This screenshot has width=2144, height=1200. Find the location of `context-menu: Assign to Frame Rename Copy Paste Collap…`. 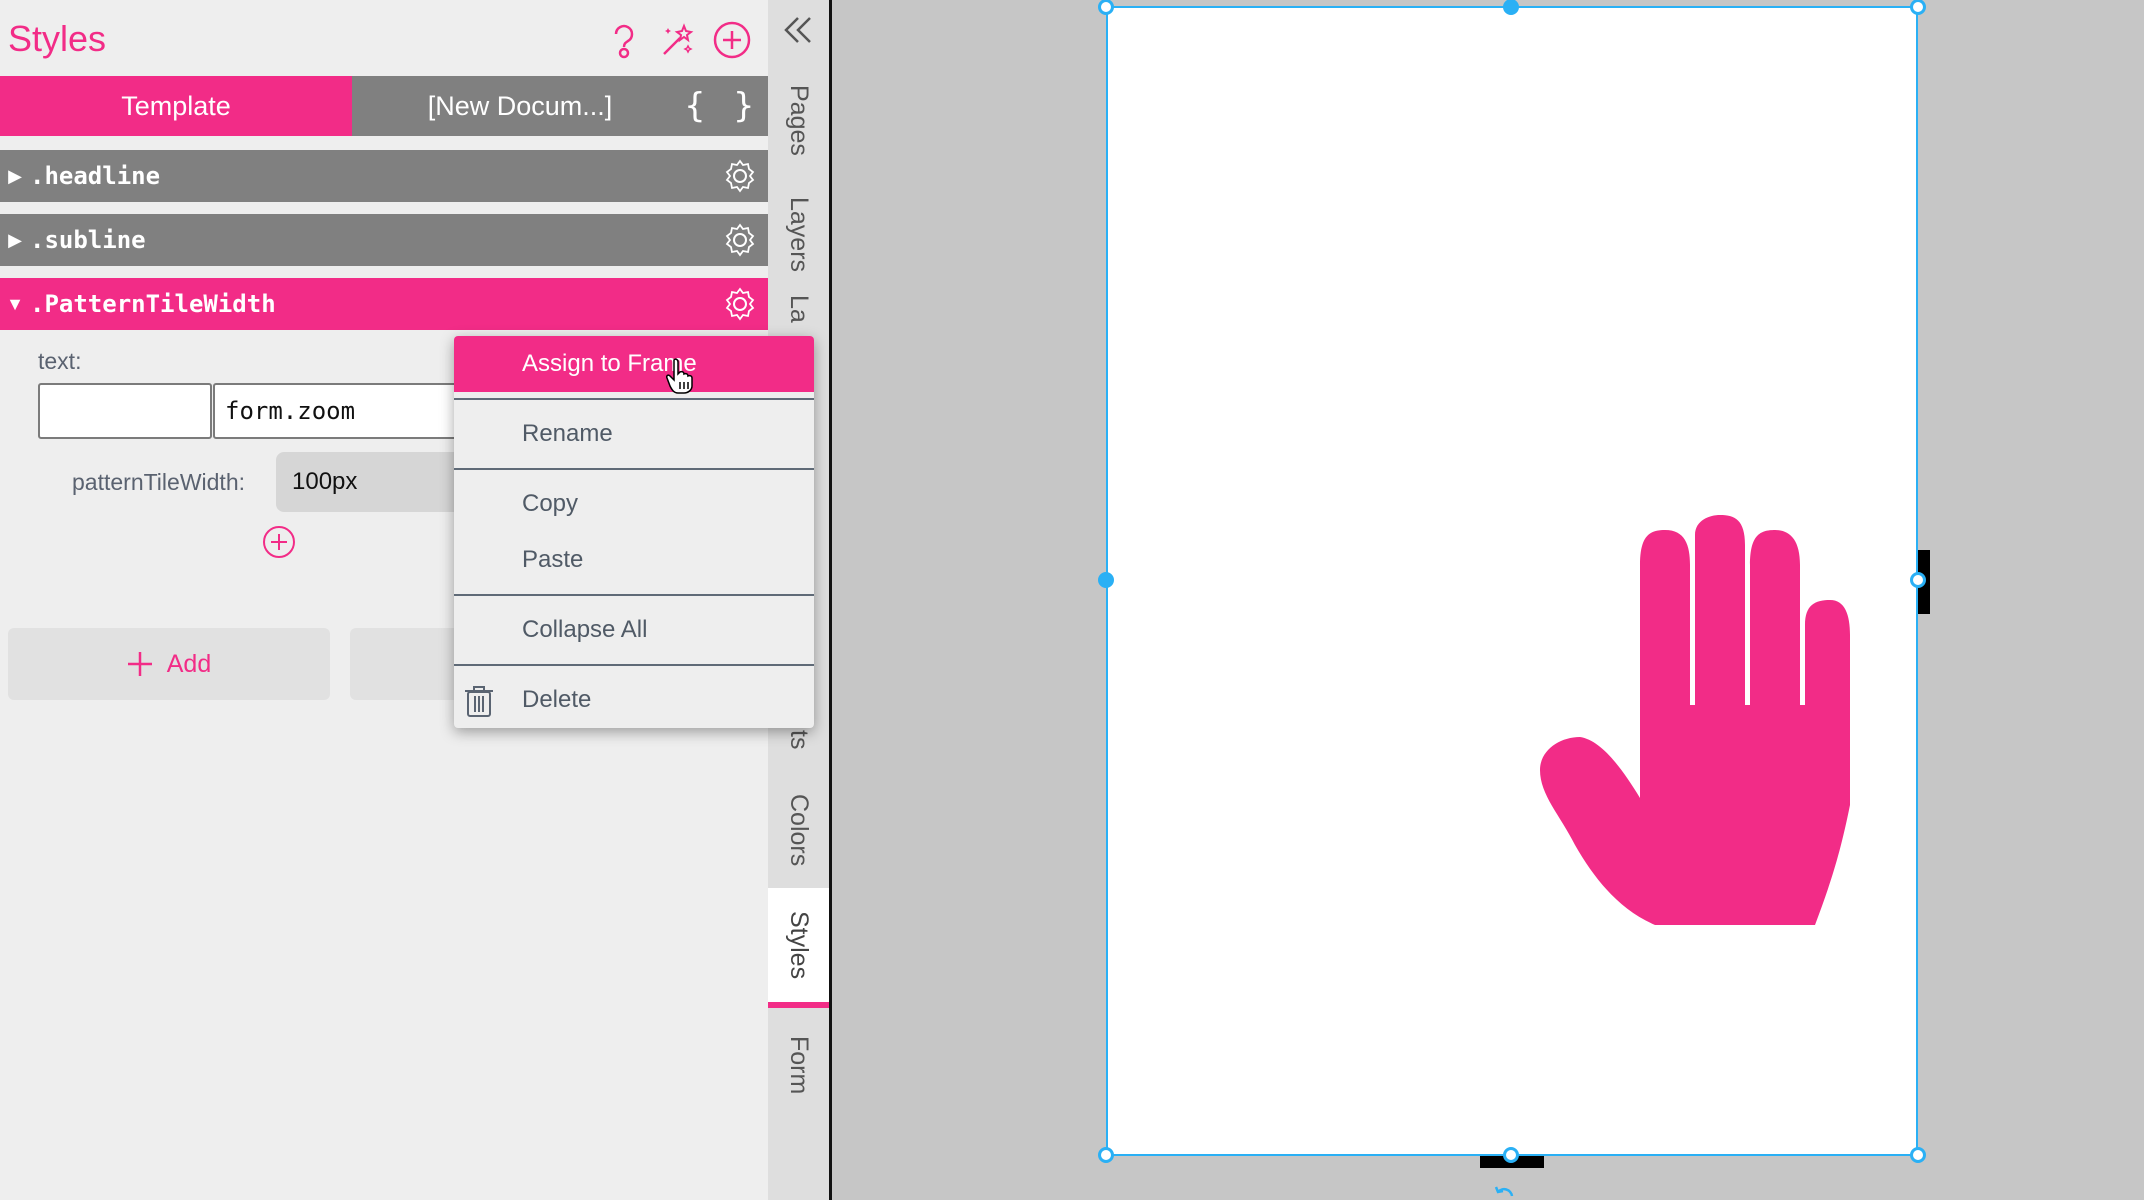

context-menu: Assign to Frame Rename Copy Paste Collap… is located at coordinates (634, 532).